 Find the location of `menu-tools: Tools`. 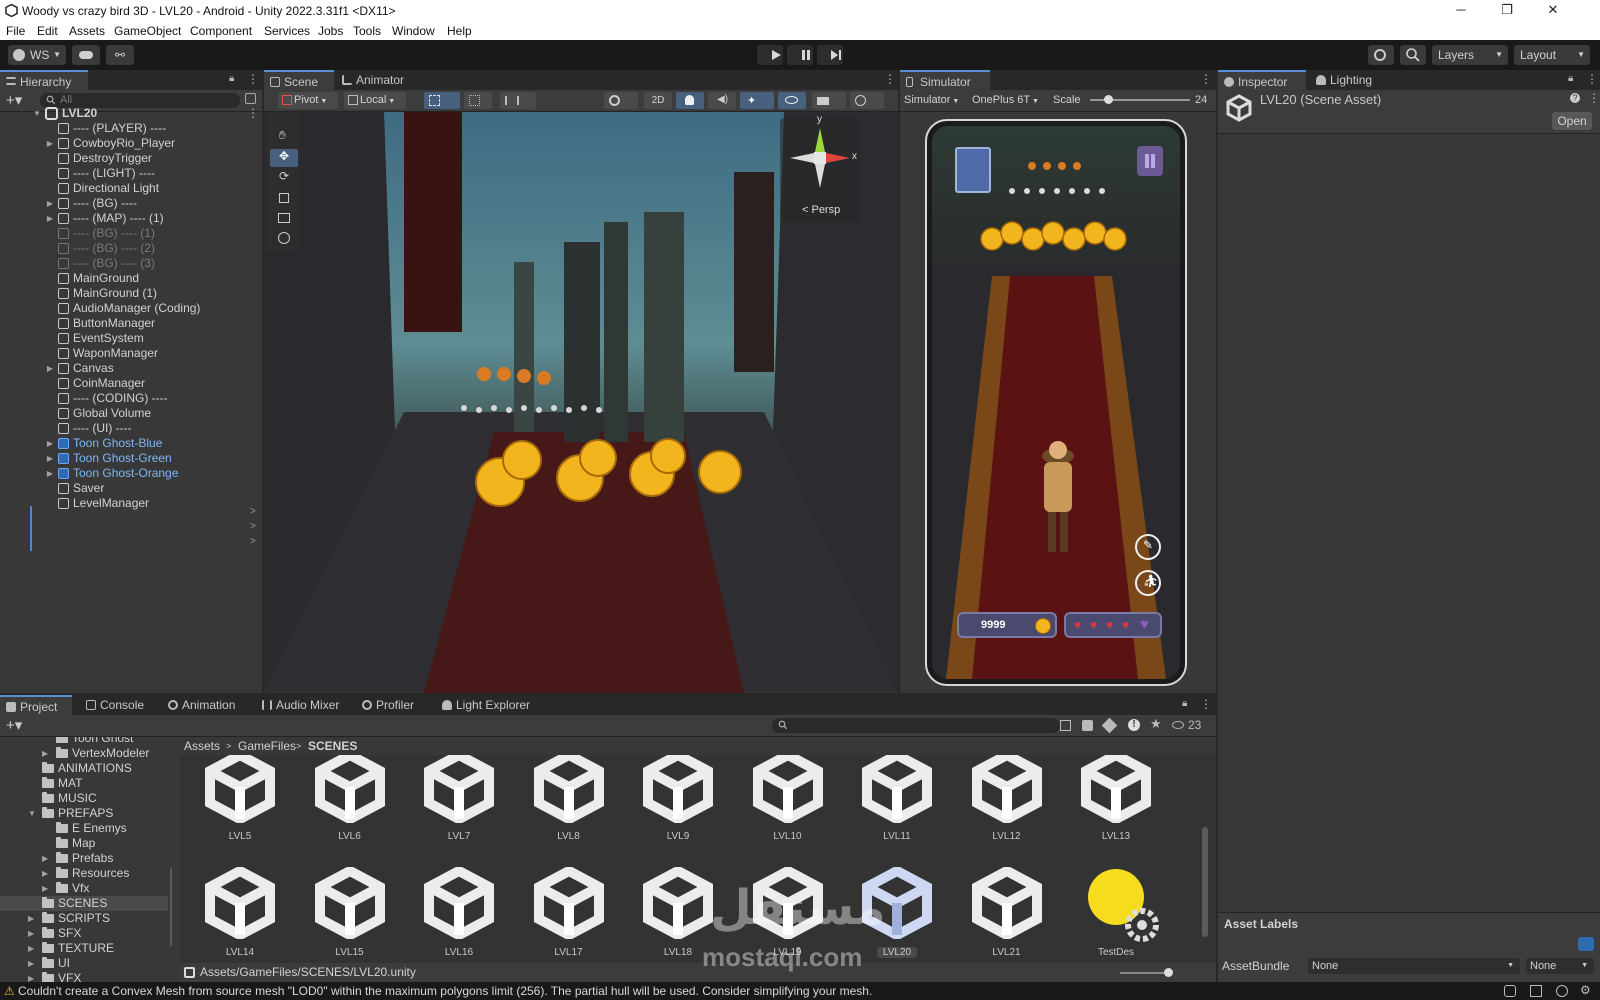

menu-tools: Tools is located at coordinates (367, 31).